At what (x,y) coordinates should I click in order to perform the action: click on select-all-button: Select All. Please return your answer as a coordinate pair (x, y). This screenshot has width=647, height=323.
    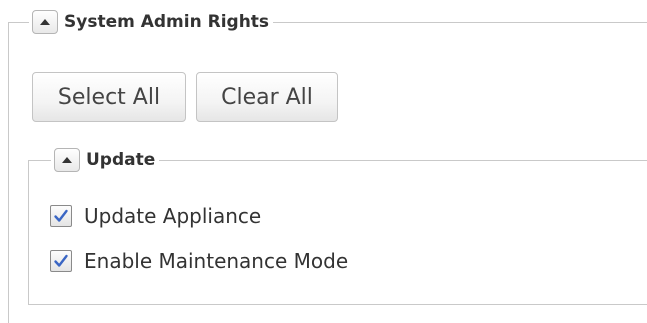
    Looking at the image, I should click on (109, 97).